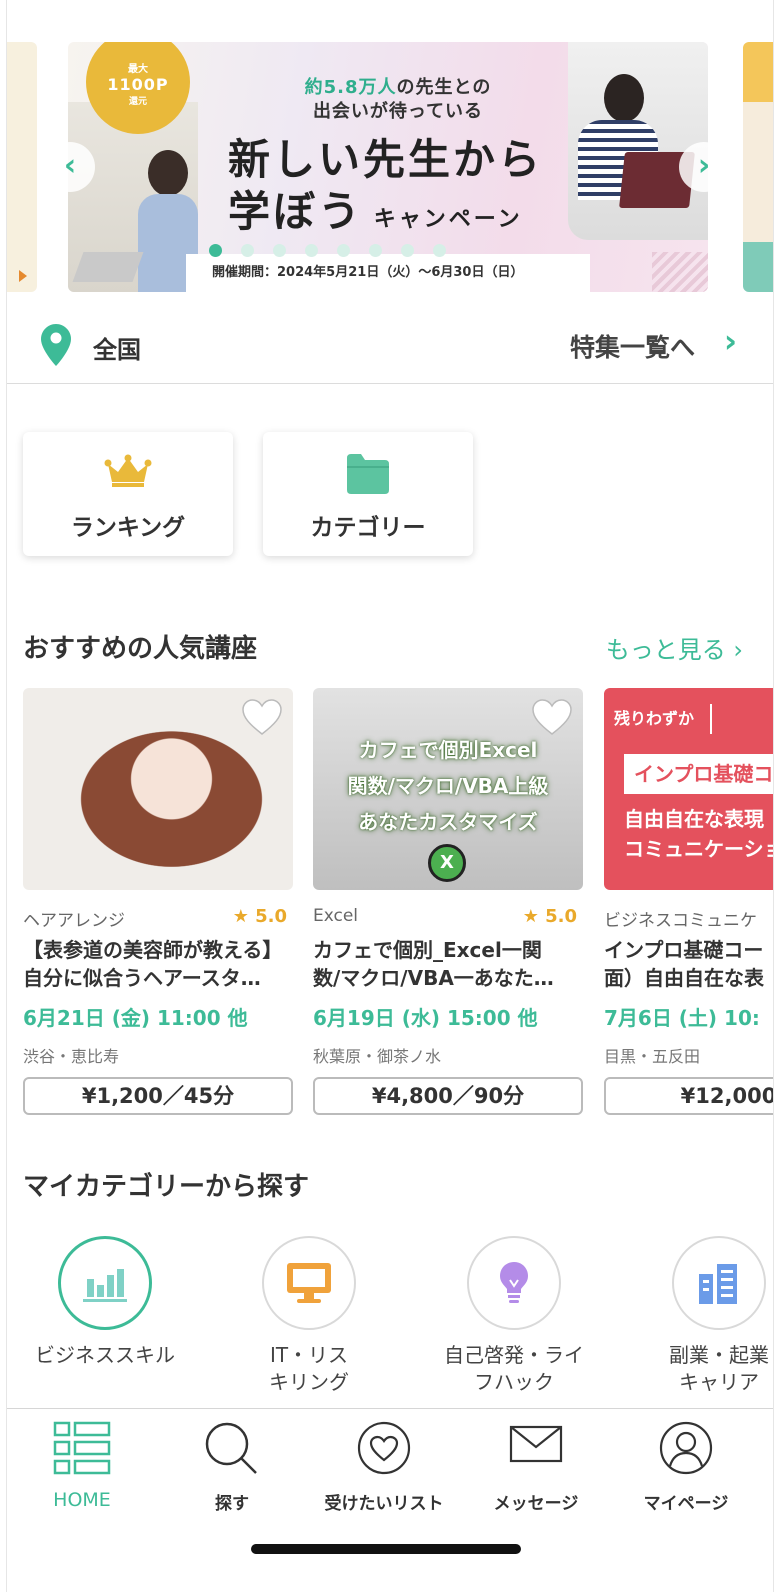  Describe the element at coordinates (105, 1283) in the screenshot. I see `bar-chart-icon` at that location.